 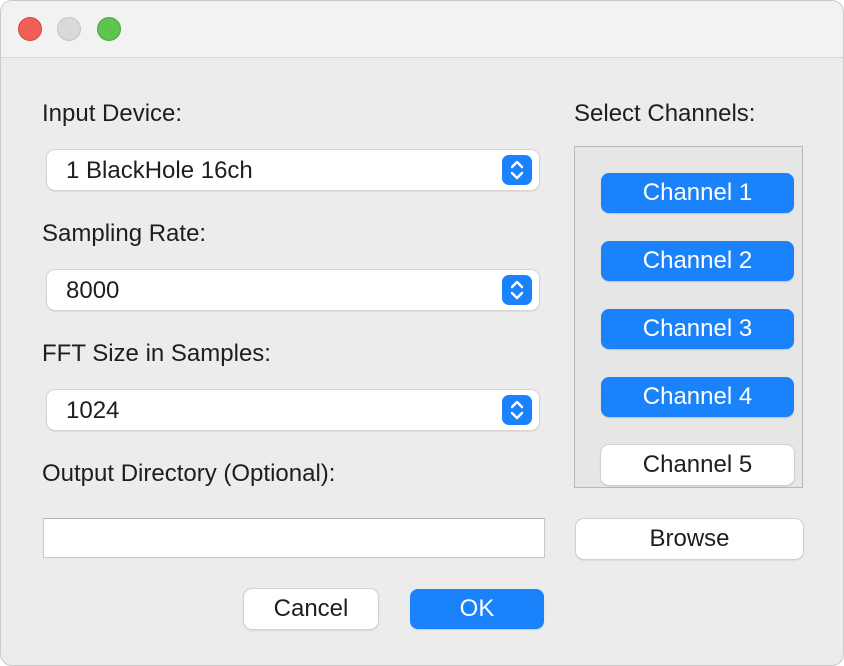 I want to click on zoom-window-button, so click(x=109, y=29).